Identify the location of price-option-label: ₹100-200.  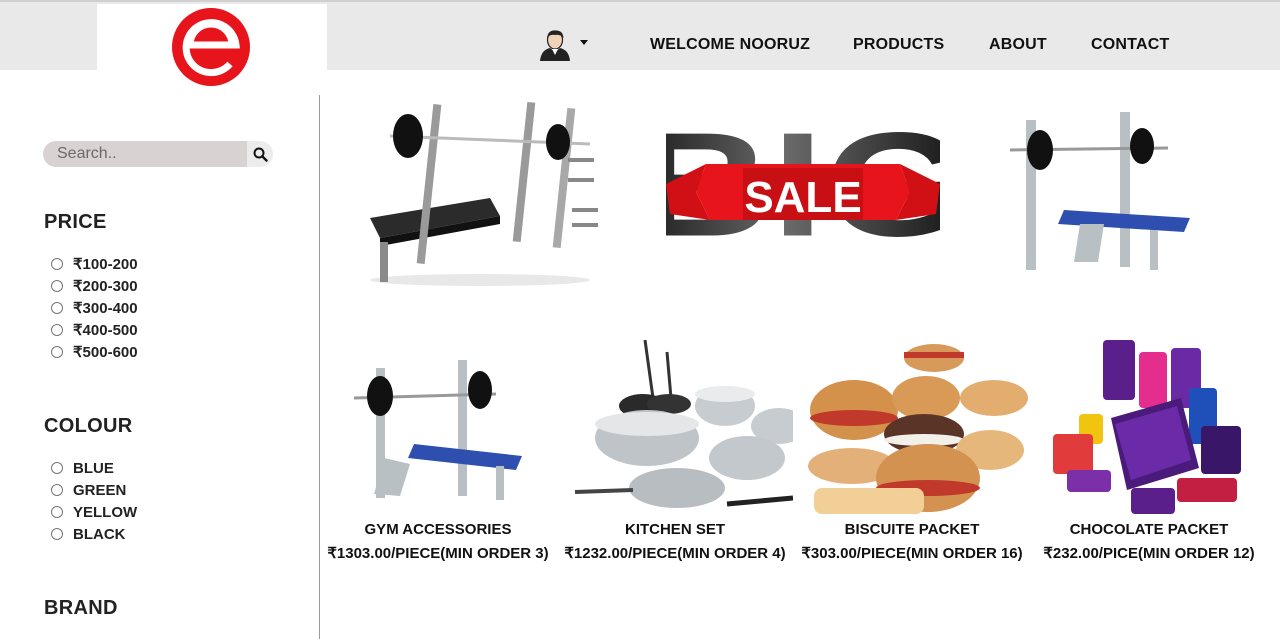
(105, 264).